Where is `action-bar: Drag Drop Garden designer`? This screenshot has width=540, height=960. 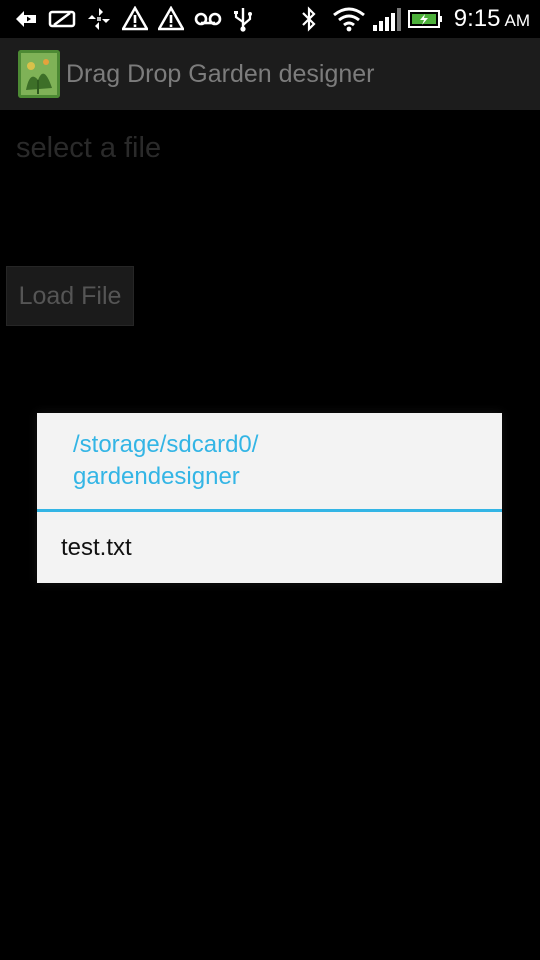 action-bar: Drag Drop Garden designer is located at coordinates (270, 74).